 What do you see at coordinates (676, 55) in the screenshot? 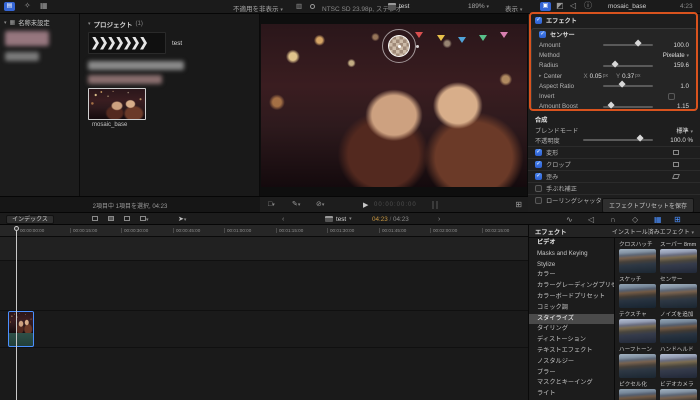
I see `method-popup: Pixelate ▾` at bounding box center [676, 55].